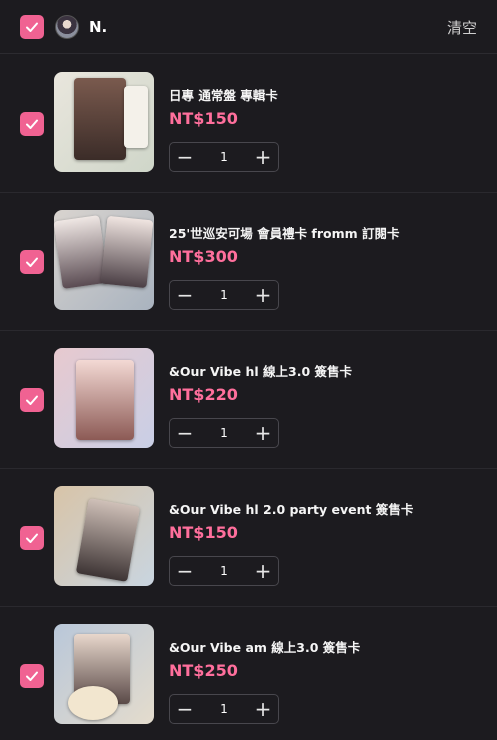 The width and height of the screenshot is (497, 740). I want to click on select-all-checkbox, so click(32, 27).